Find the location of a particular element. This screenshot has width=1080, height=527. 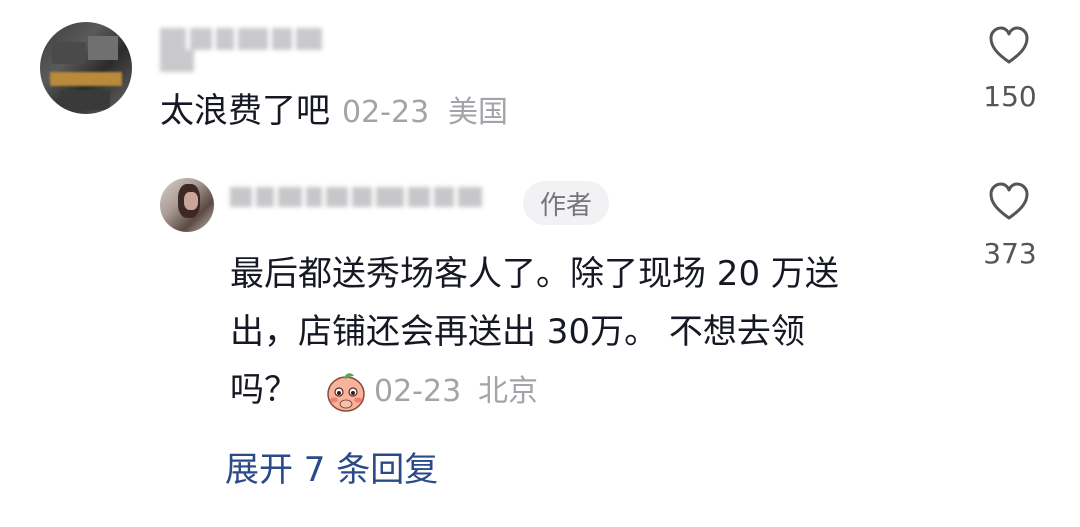

commenter-name is located at coordinates (260, 50).